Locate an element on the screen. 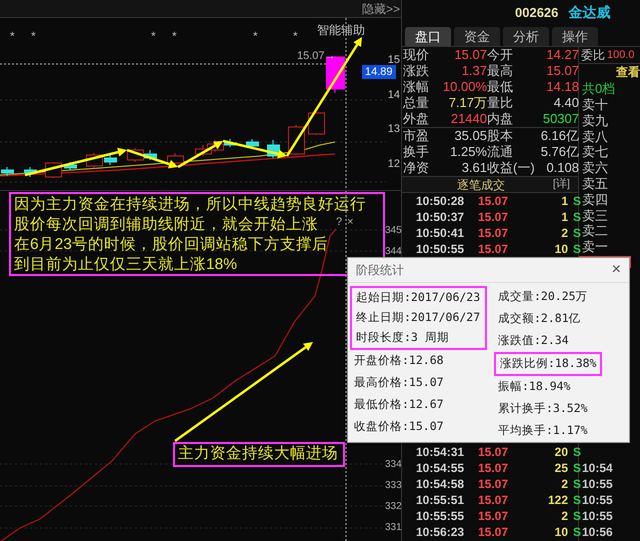 The height and width of the screenshot is (541, 640). stock-name: 金达威 is located at coordinates (589, 12).